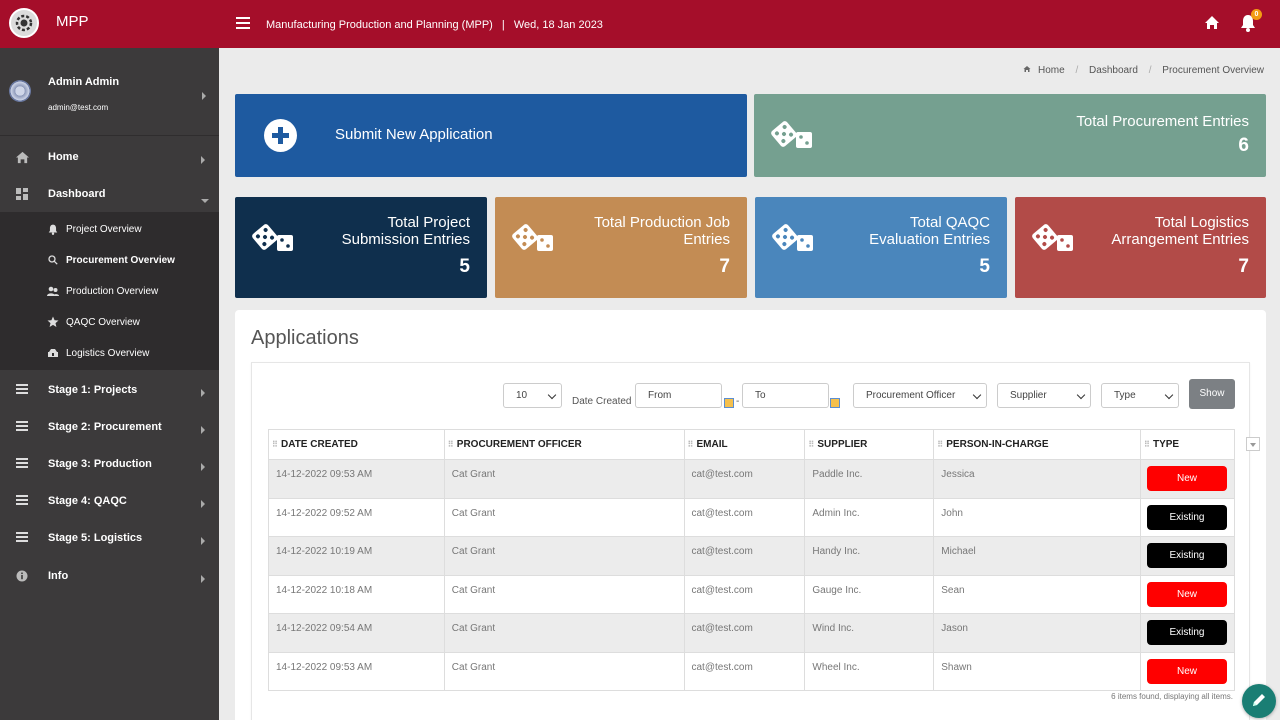 This screenshot has width=1280, height=720. What do you see at coordinates (1140, 395) in the screenshot?
I see `type-select: Type` at bounding box center [1140, 395].